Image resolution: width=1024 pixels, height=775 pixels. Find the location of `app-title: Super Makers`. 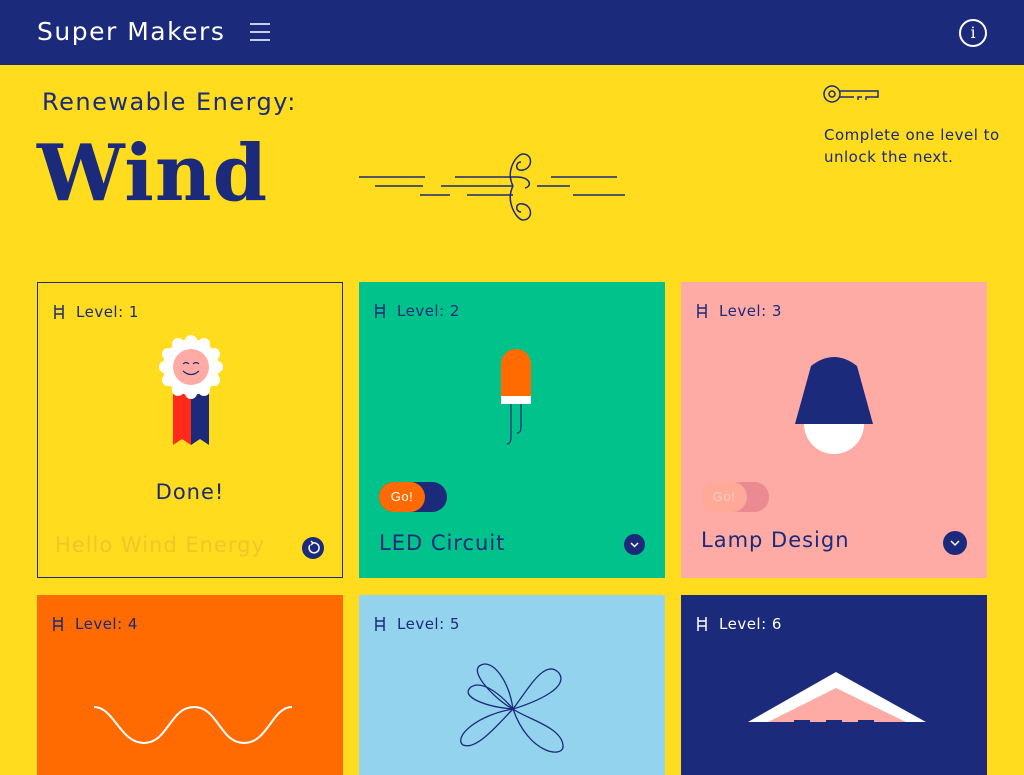

app-title: Super Makers is located at coordinates (131, 31).